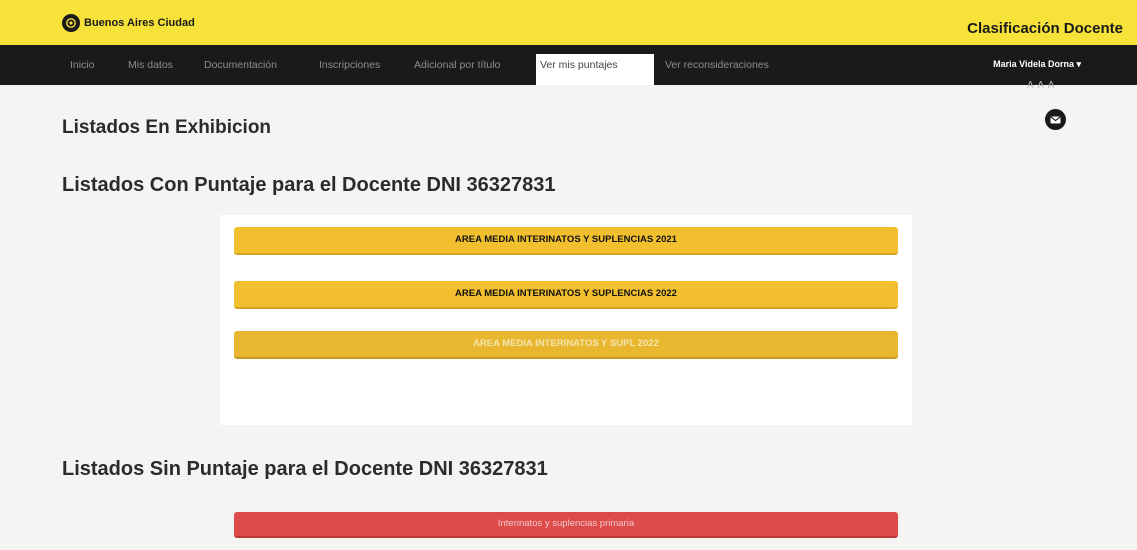 This screenshot has width=1137, height=550. What do you see at coordinates (566, 525) in the screenshot?
I see `list-button-primaria: Interinatos y suplencias primaria` at bounding box center [566, 525].